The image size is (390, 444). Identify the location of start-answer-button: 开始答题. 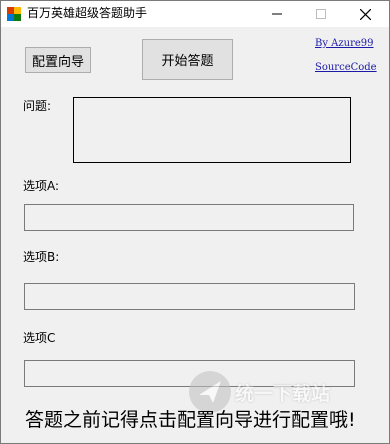
(187, 59).